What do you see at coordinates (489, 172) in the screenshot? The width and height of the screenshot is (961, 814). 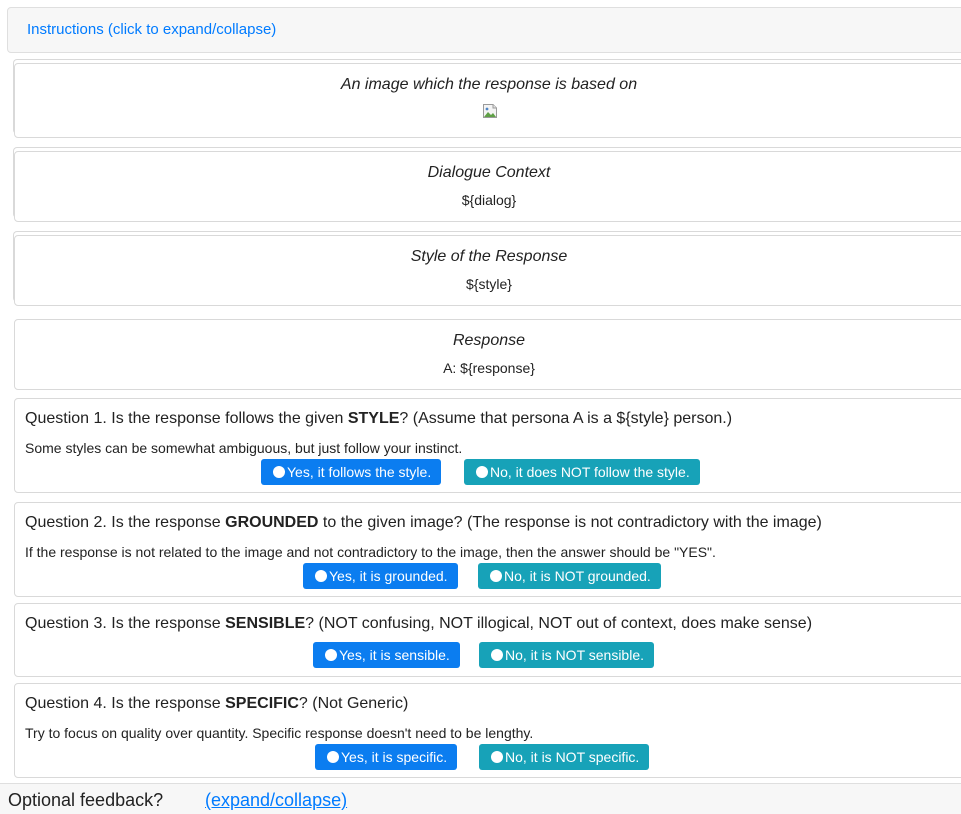 I see `dialogue-context-title: Dialogue Context` at bounding box center [489, 172].